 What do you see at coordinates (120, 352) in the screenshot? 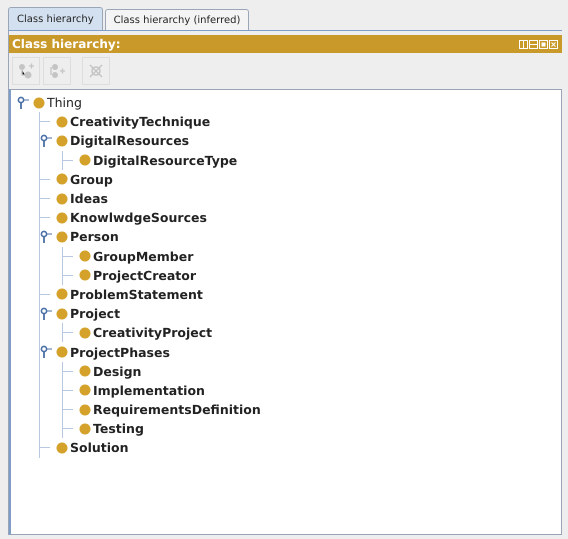
I see `tree-item: ProjectPhases` at bounding box center [120, 352].